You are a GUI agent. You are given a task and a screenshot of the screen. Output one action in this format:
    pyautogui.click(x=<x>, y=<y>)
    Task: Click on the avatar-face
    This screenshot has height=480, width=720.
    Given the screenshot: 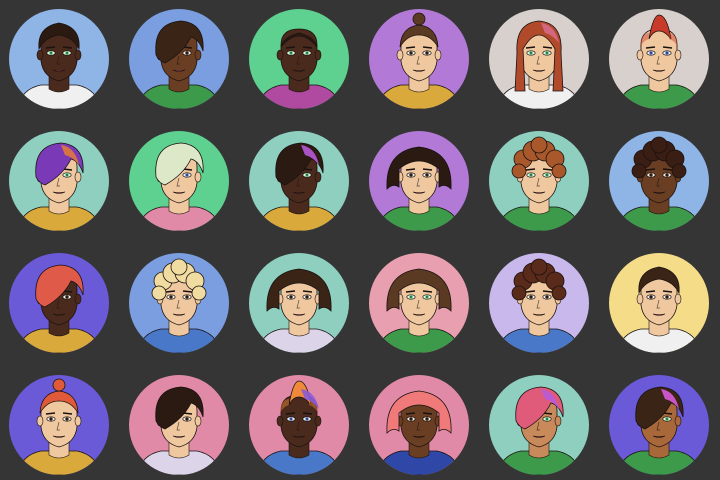 What is the action you would take?
    pyautogui.click(x=299, y=55)
    